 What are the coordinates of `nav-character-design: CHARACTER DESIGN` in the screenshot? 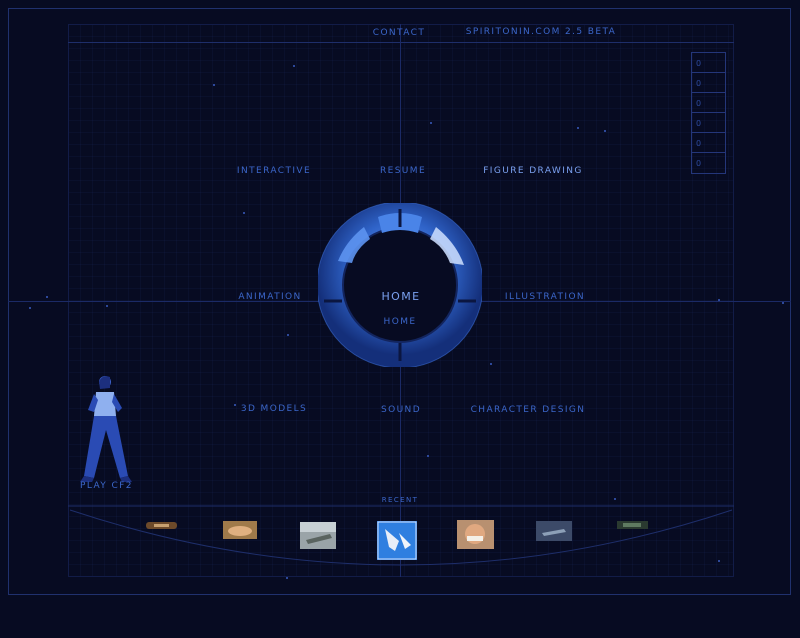 It's located at (528, 410).